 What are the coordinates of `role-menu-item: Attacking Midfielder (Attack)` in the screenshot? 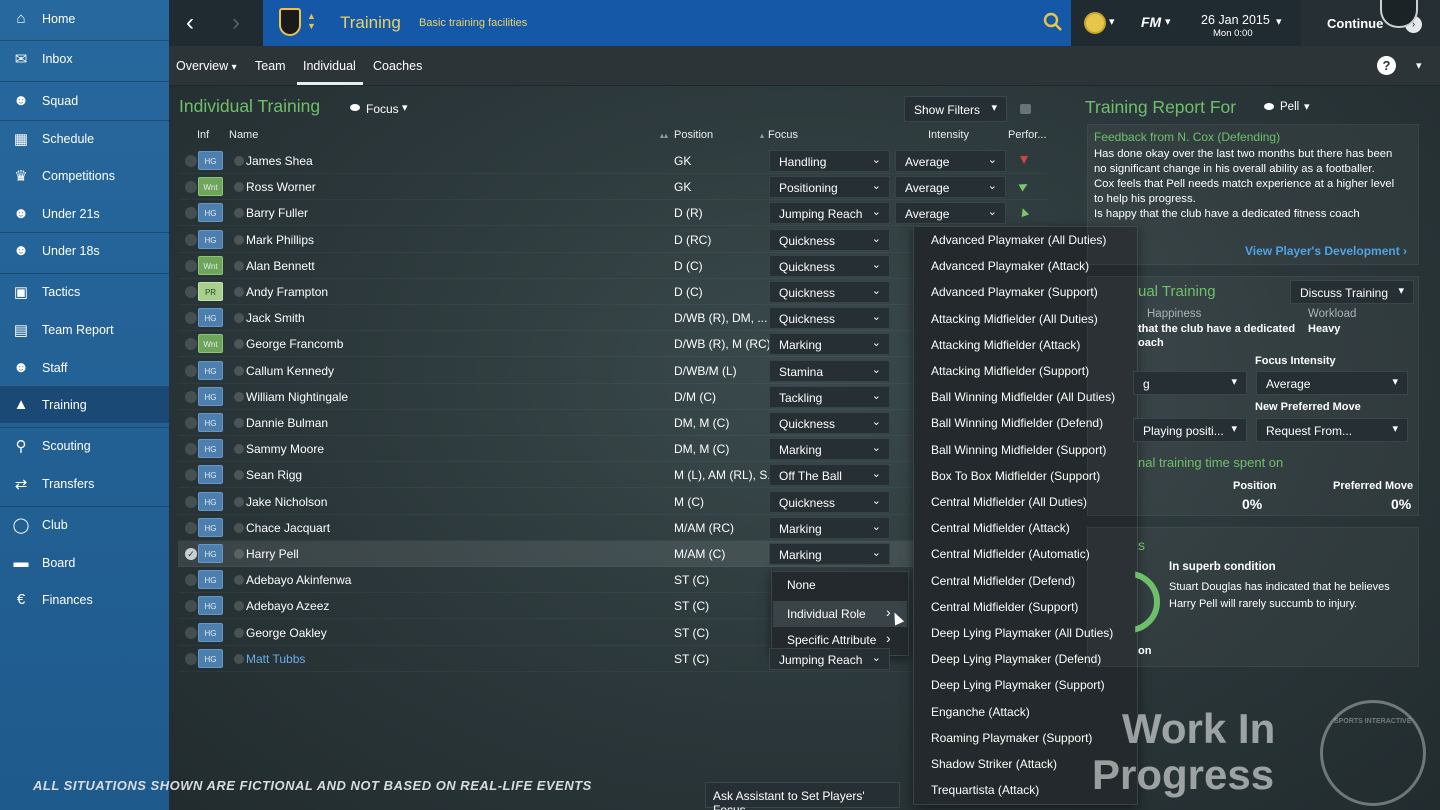 It's located at (1005, 345).